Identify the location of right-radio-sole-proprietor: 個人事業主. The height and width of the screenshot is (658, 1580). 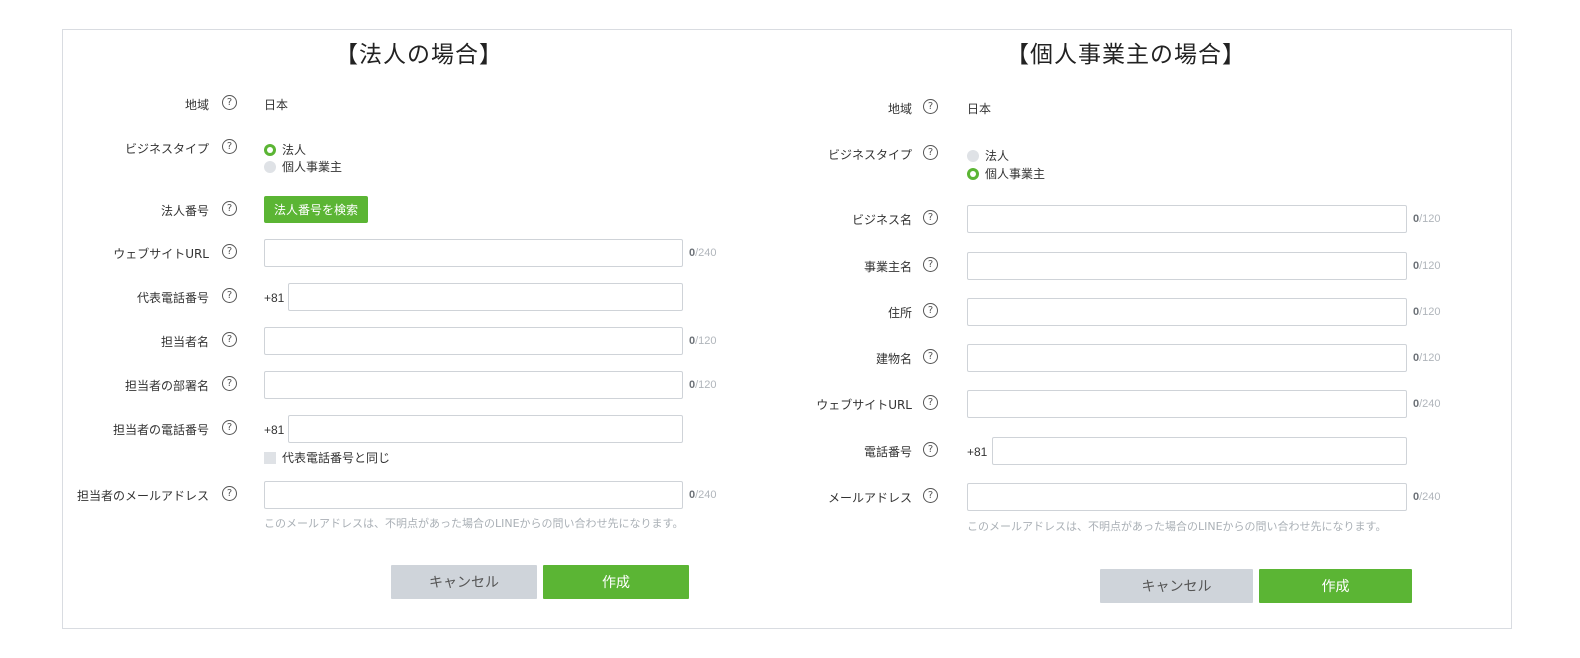
(1006, 173).